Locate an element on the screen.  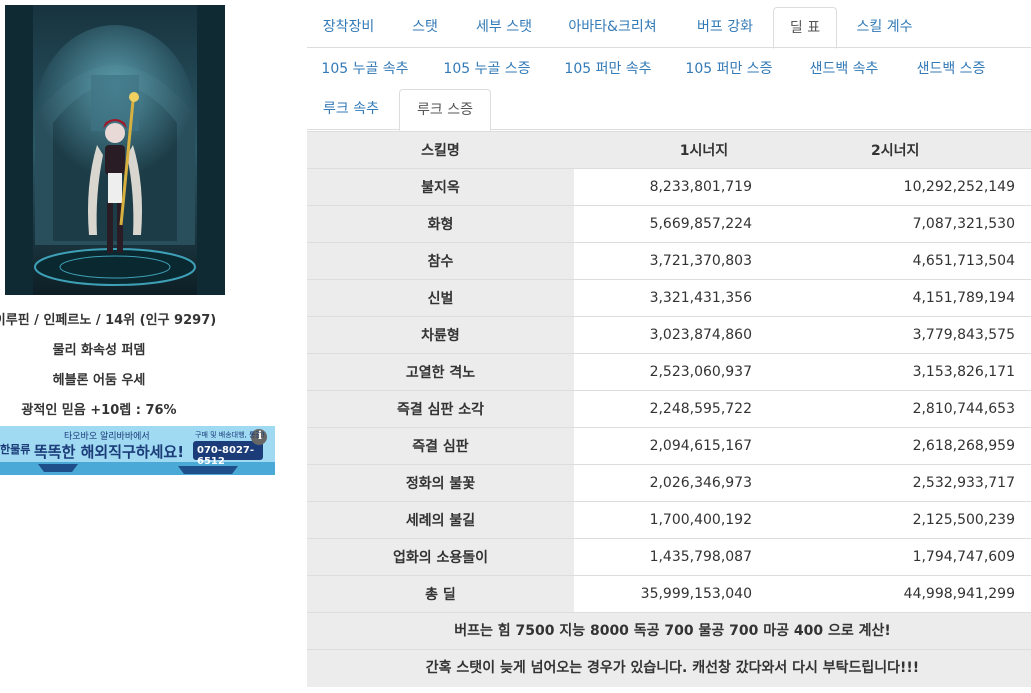
synergy1-value-cell: 1,435,798,087 is located at coordinates (704, 557).